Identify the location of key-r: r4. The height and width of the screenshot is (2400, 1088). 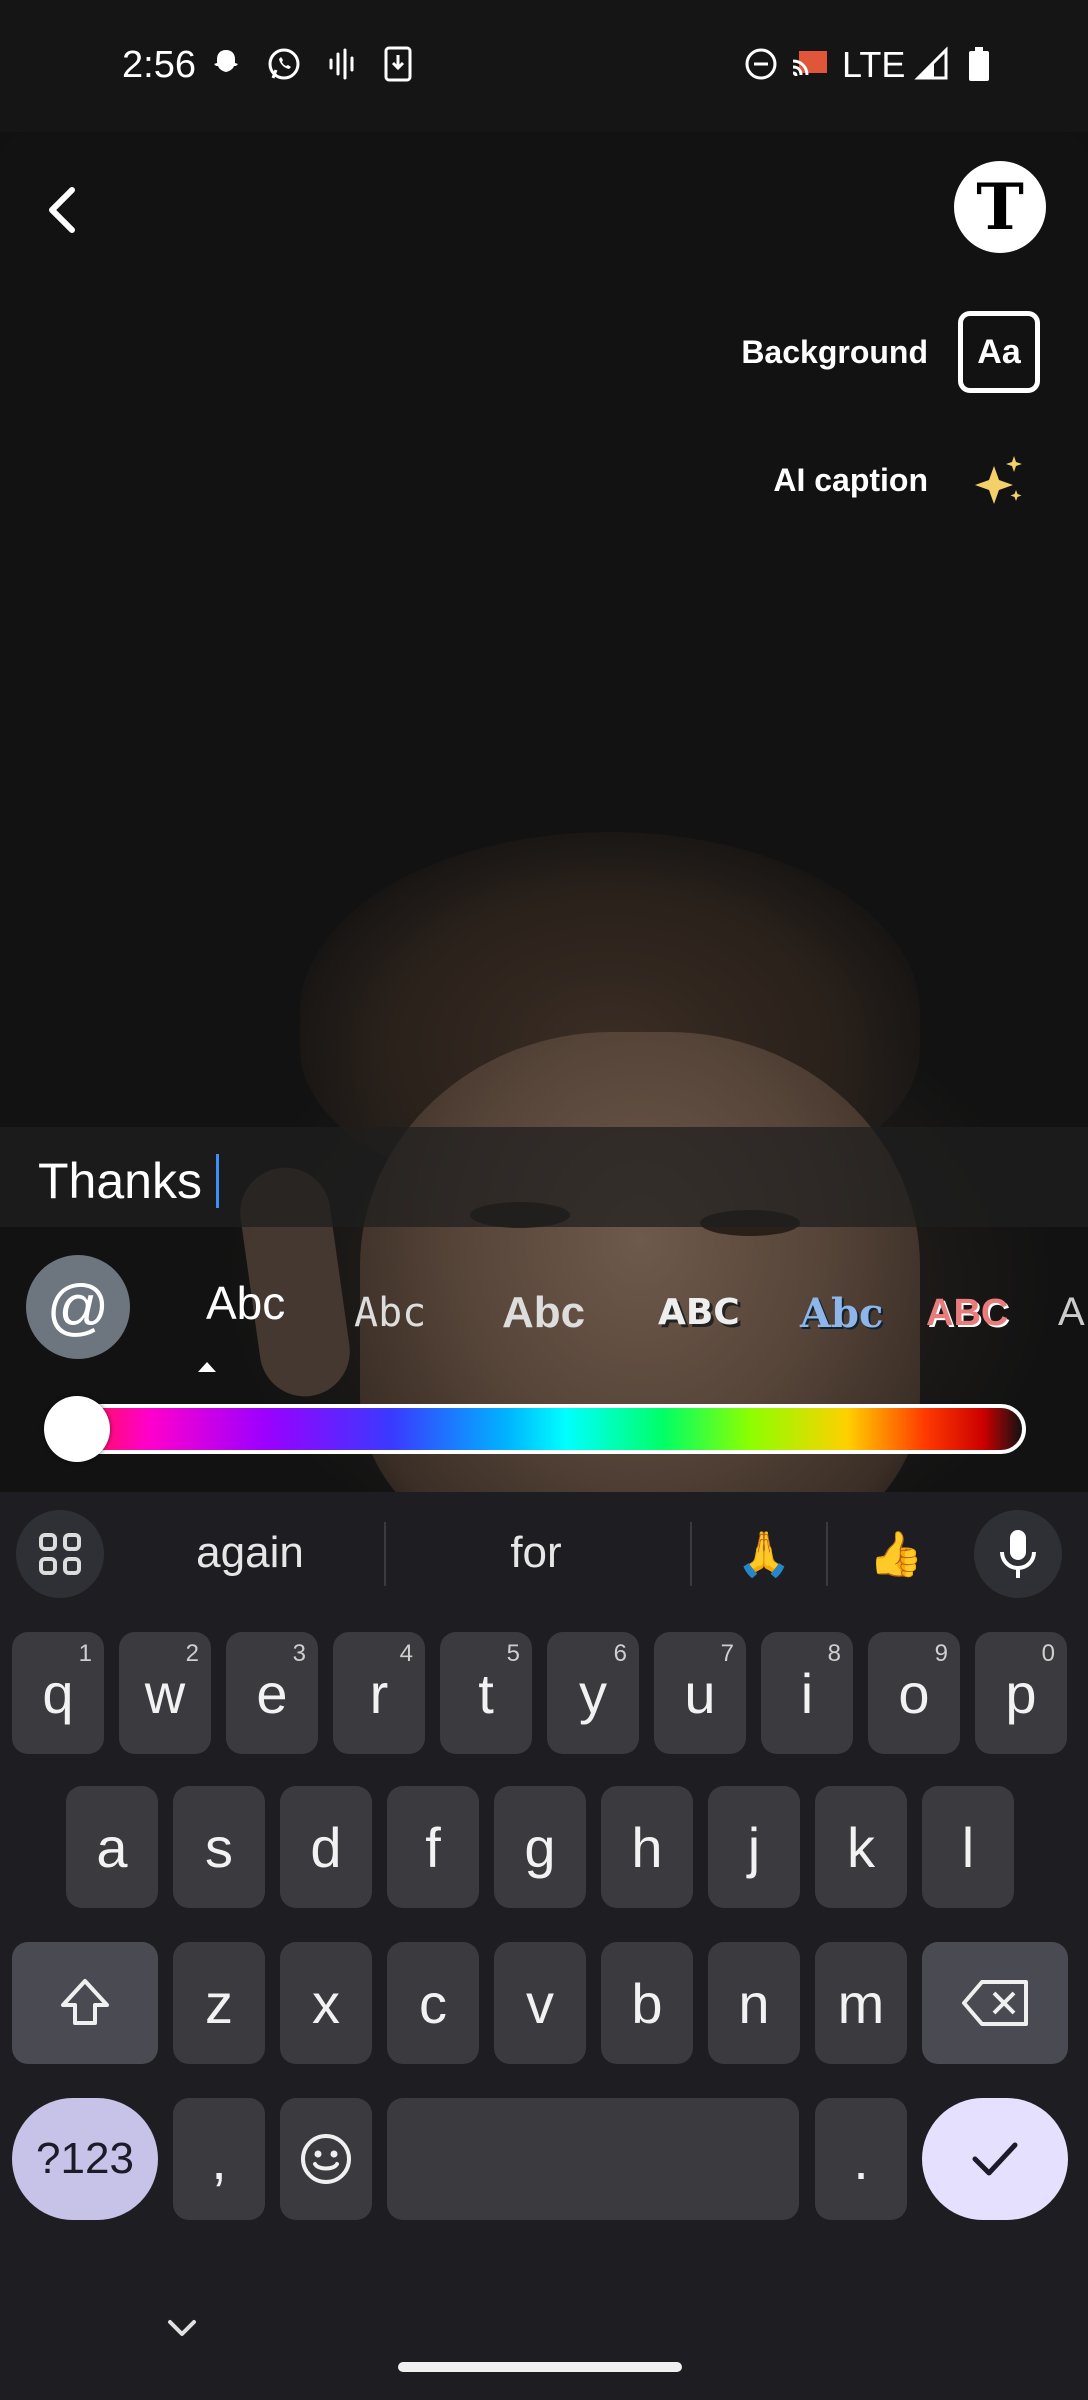
(379, 1693).